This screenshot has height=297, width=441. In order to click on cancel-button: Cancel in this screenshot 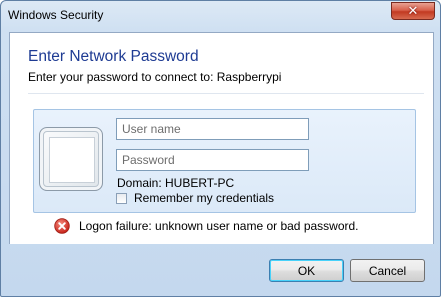, I will do `click(387, 270)`.